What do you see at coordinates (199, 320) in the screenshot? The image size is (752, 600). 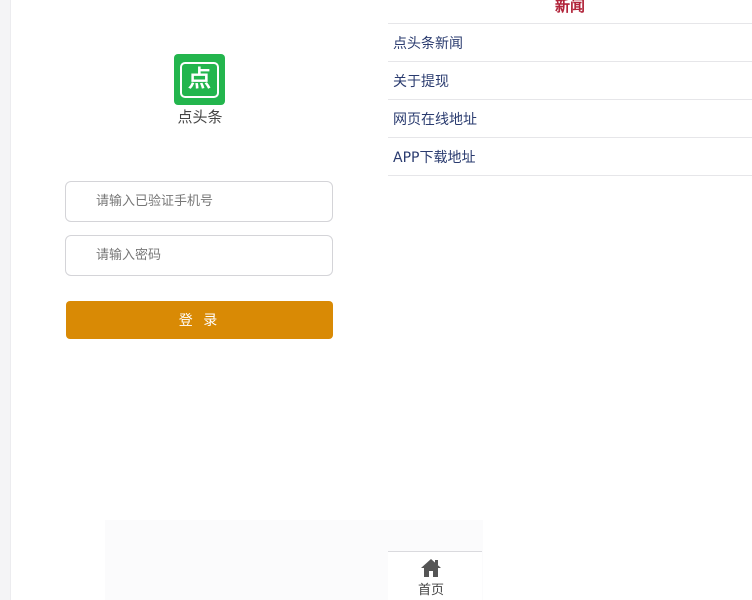 I see `login-button: 登 录` at bounding box center [199, 320].